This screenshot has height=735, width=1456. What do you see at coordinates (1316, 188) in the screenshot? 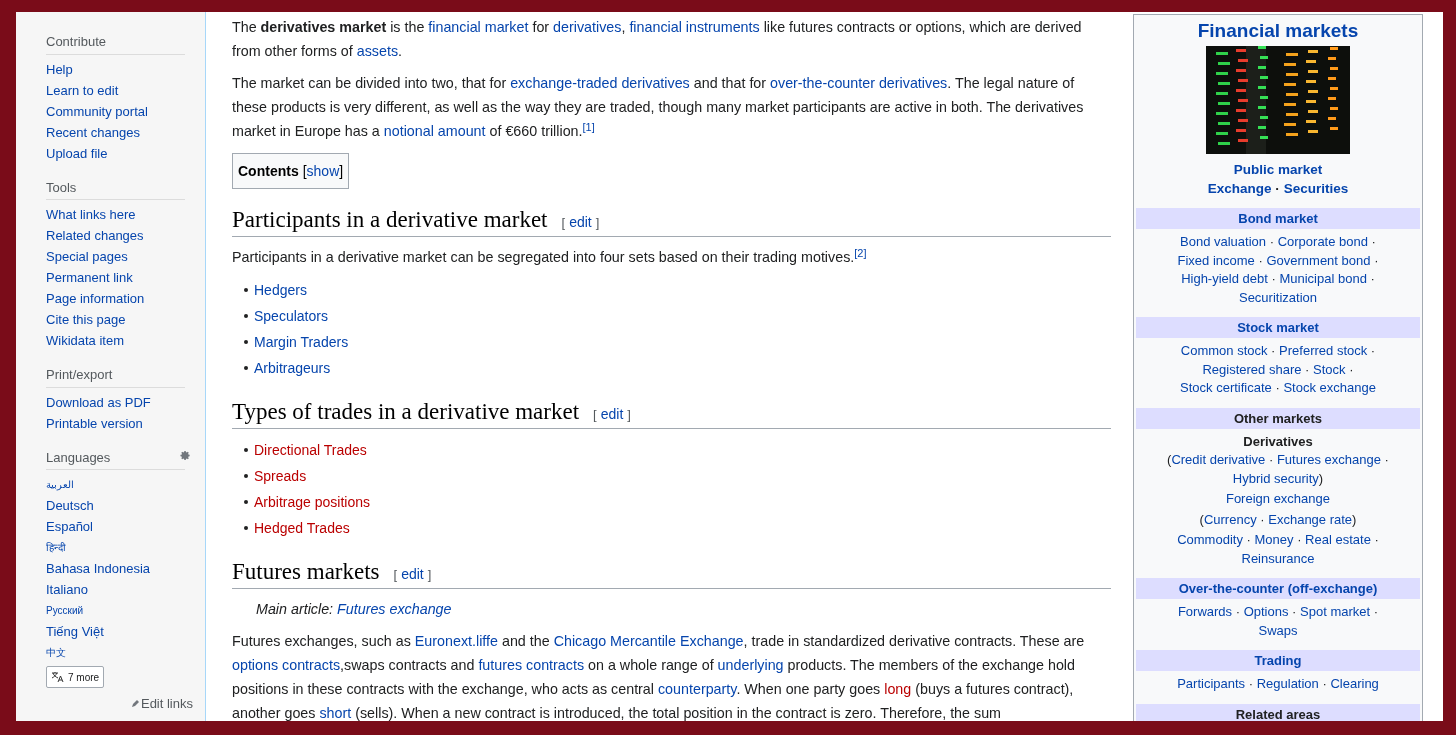
I see `infobox-link: Securities` at bounding box center [1316, 188].